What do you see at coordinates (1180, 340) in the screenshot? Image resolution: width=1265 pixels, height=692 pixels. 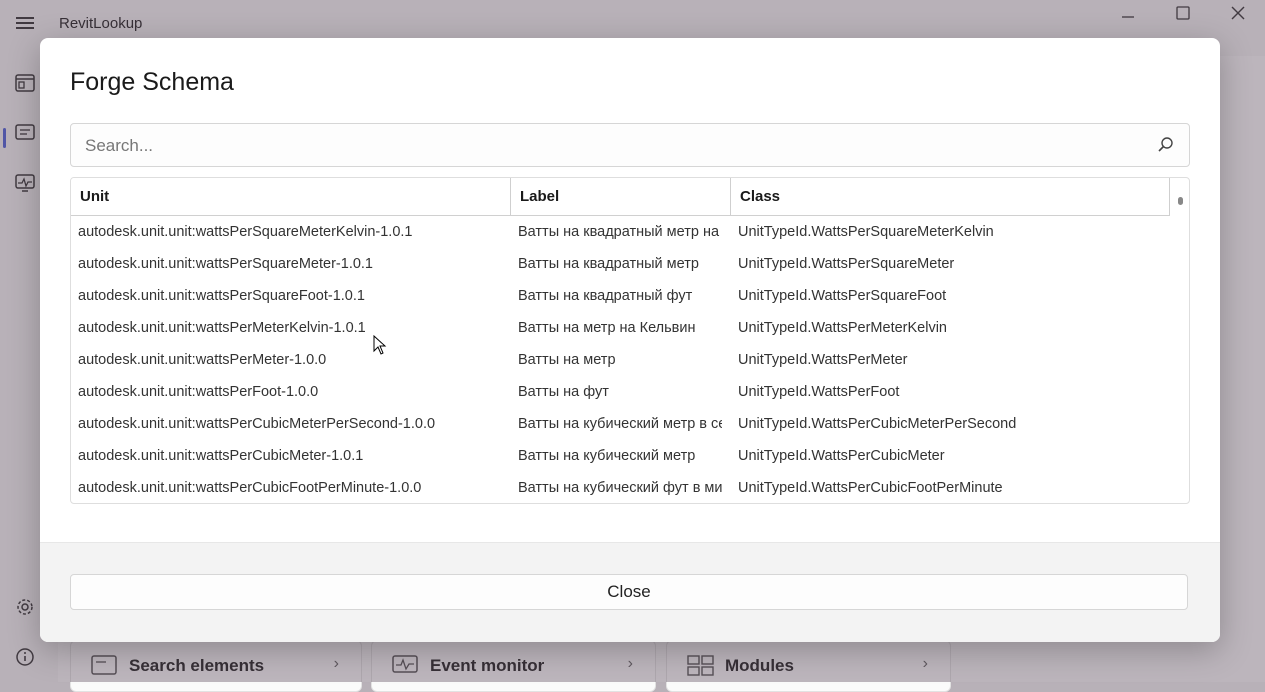 I see `vertical-scrollbar` at bounding box center [1180, 340].